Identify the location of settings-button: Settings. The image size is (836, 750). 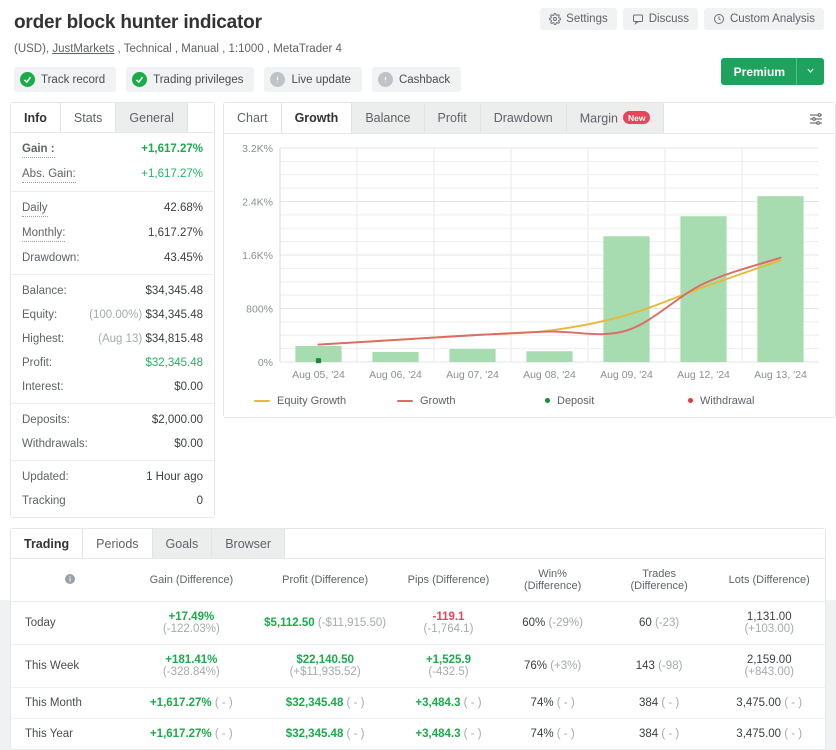
(578, 19).